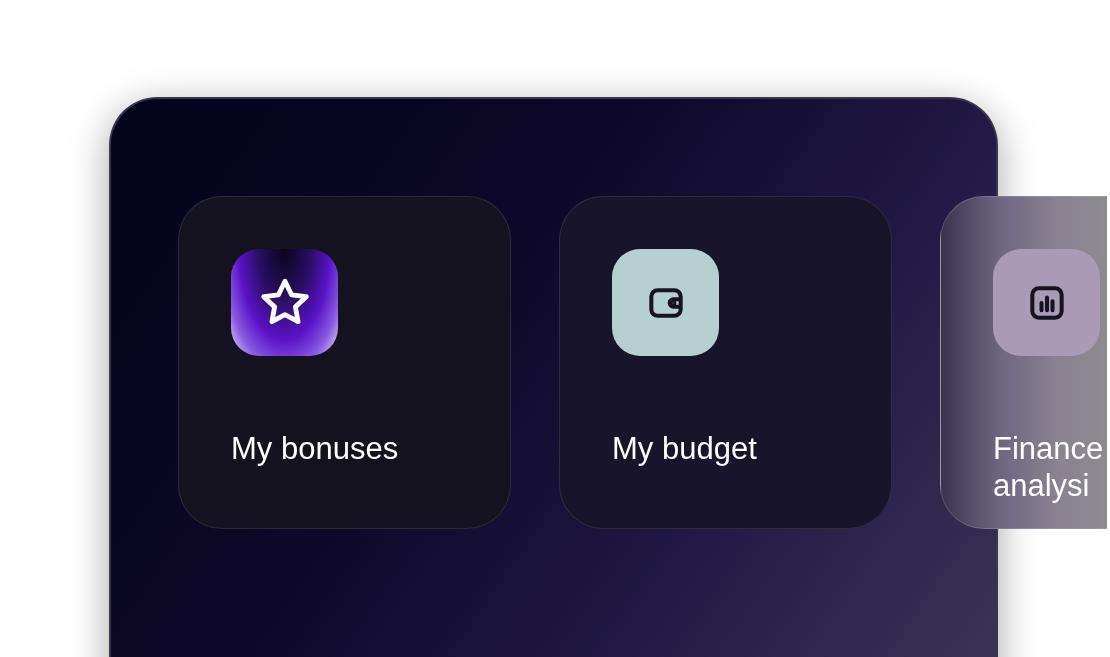 The height and width of the screenshot is (657, 1110). What do you see at coordinates (1046, 302) in the screenshot?
I see `bar-chart-icon` at bounding box center [1046, 302].